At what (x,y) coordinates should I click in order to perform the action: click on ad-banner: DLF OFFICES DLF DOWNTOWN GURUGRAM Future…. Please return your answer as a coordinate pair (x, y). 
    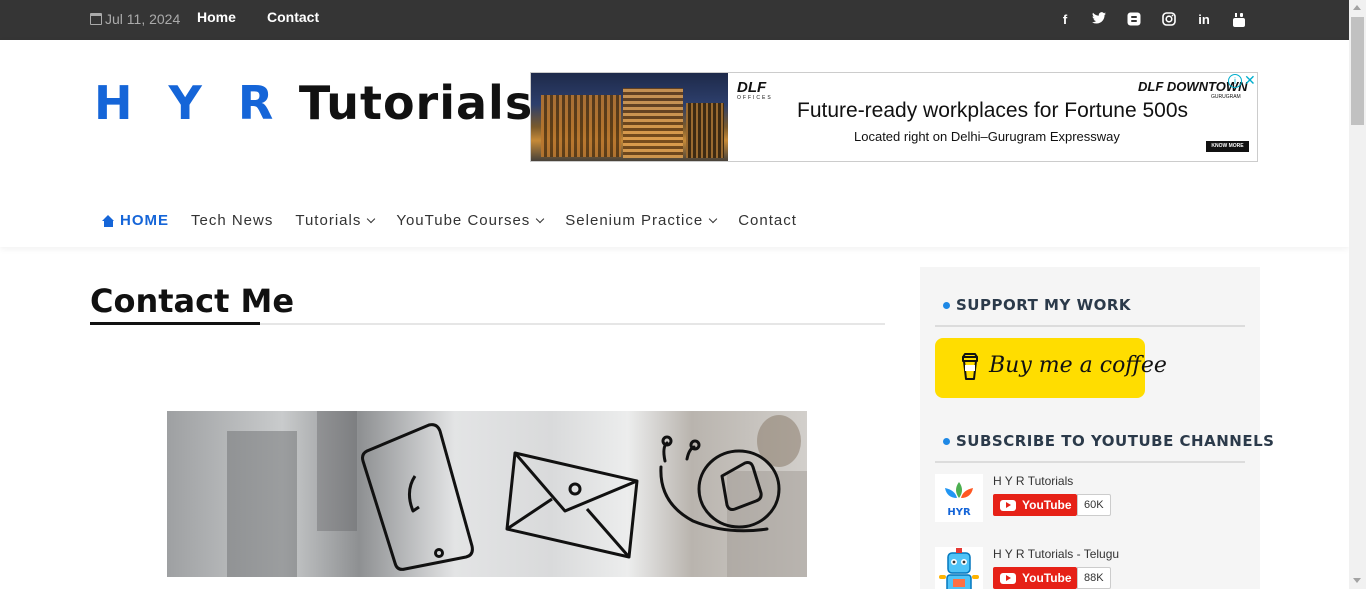
    Looking at the image, I should click on (894, 117).